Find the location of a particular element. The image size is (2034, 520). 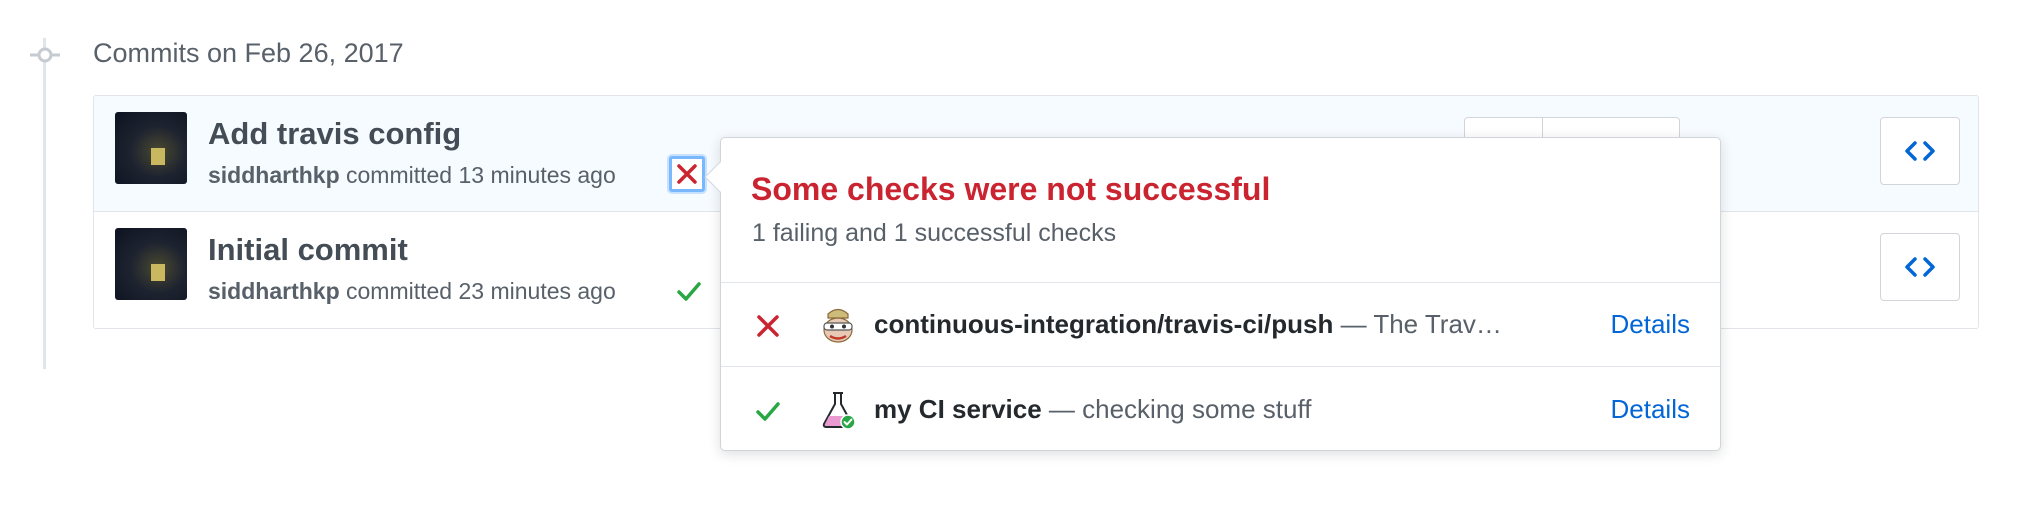

status-check-context: my CI service is located at coordinates (958, 409).